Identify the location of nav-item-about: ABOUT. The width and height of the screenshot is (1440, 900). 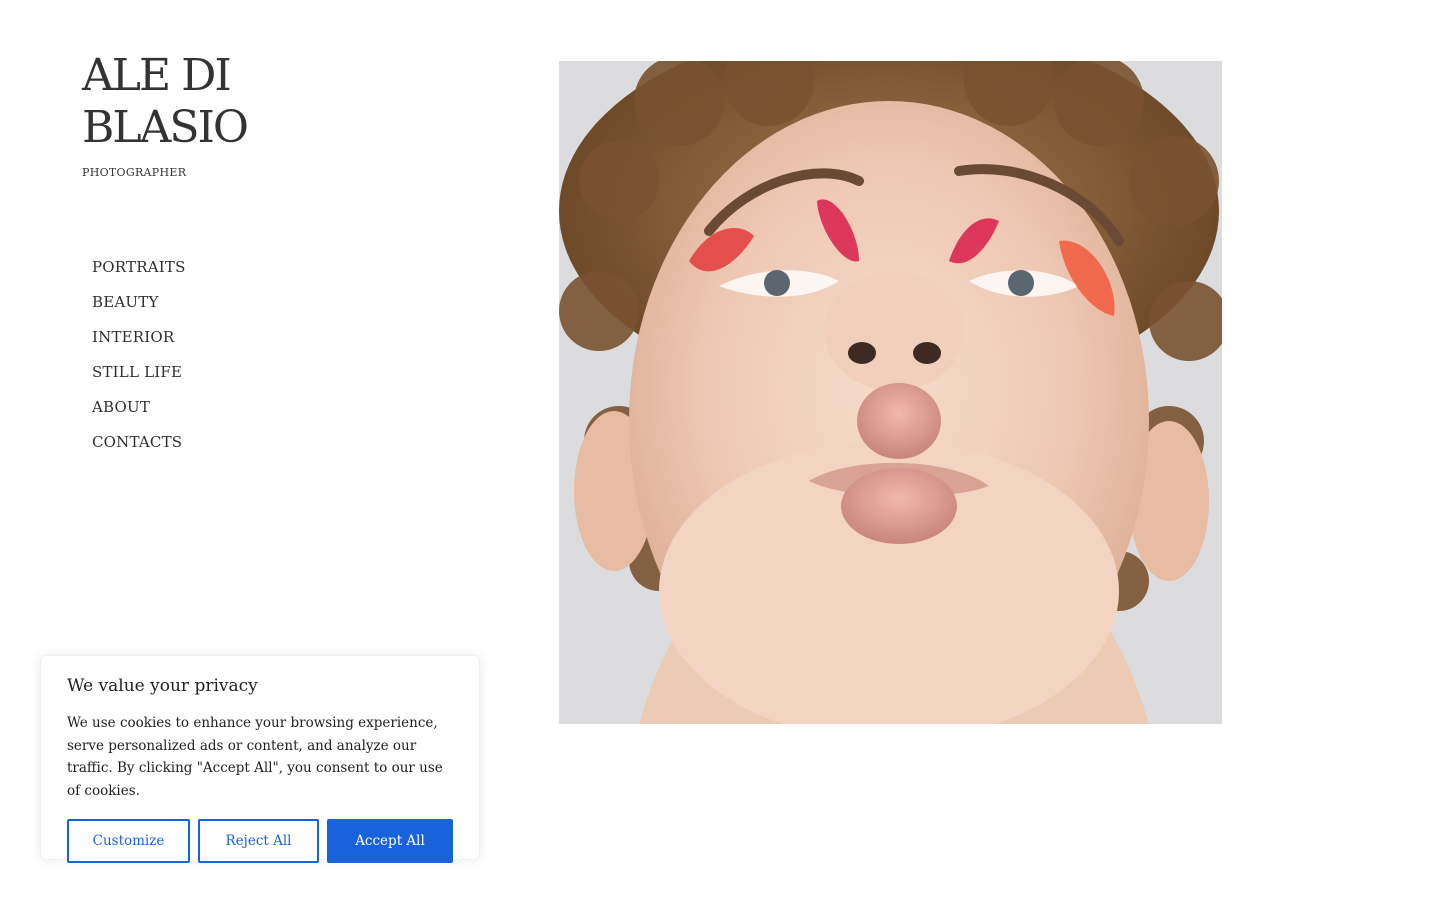
(139, 407).